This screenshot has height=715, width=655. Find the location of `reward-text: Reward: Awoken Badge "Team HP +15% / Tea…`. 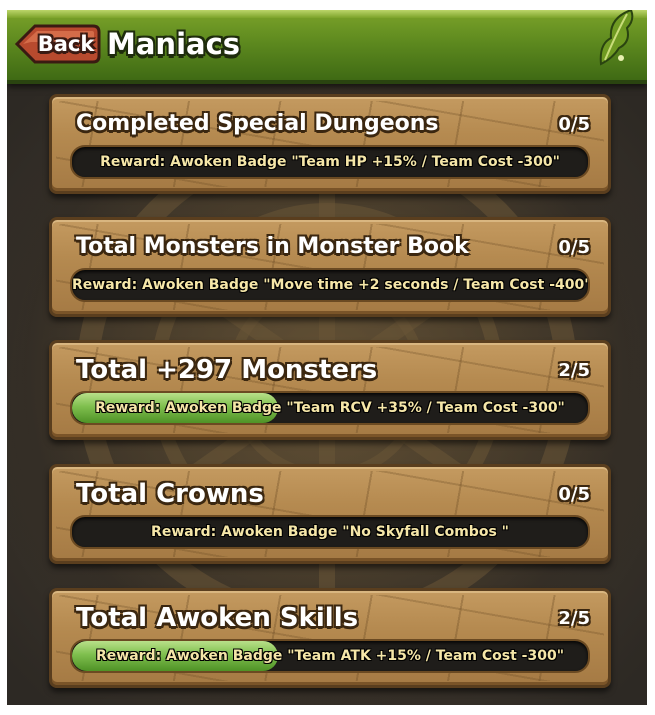

reward-text: Reward: Awoken Badge "Team HP +15% / Tea… is located at coordinates (330, 162).